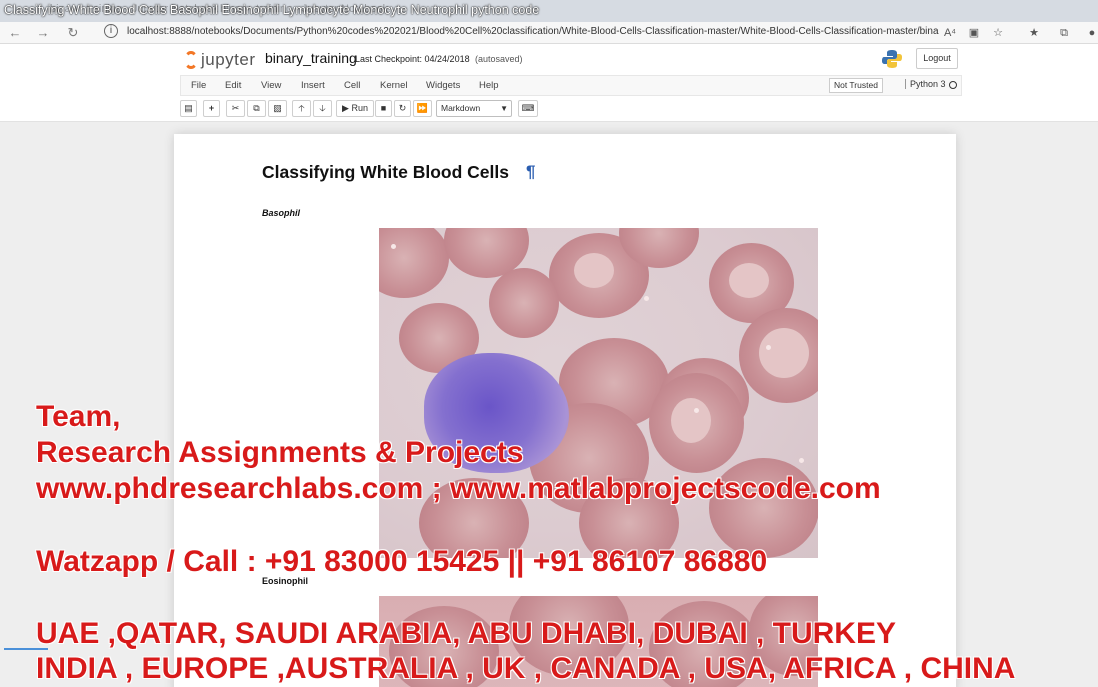 This screenshot has height=687, width=1098. Describe the element at coordinates (499, 59) in the screenshot. I see `autosave-status: (autosaved)` at that location.